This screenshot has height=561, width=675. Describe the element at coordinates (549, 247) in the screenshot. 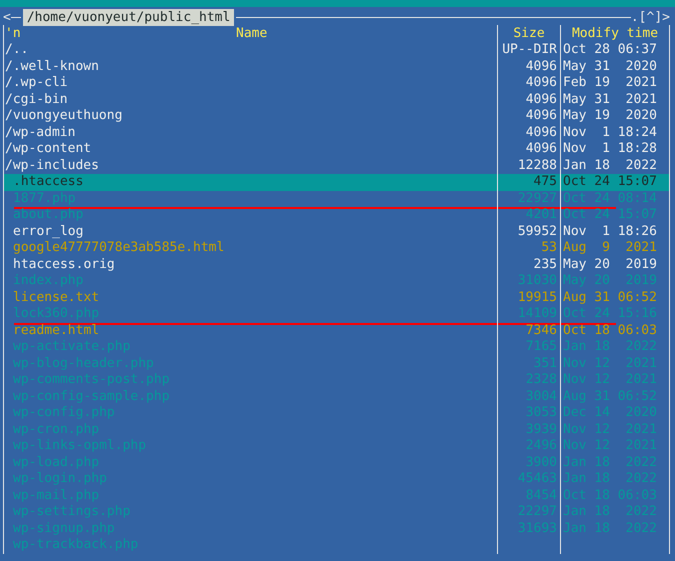

I see `file-size: 53` at that location.